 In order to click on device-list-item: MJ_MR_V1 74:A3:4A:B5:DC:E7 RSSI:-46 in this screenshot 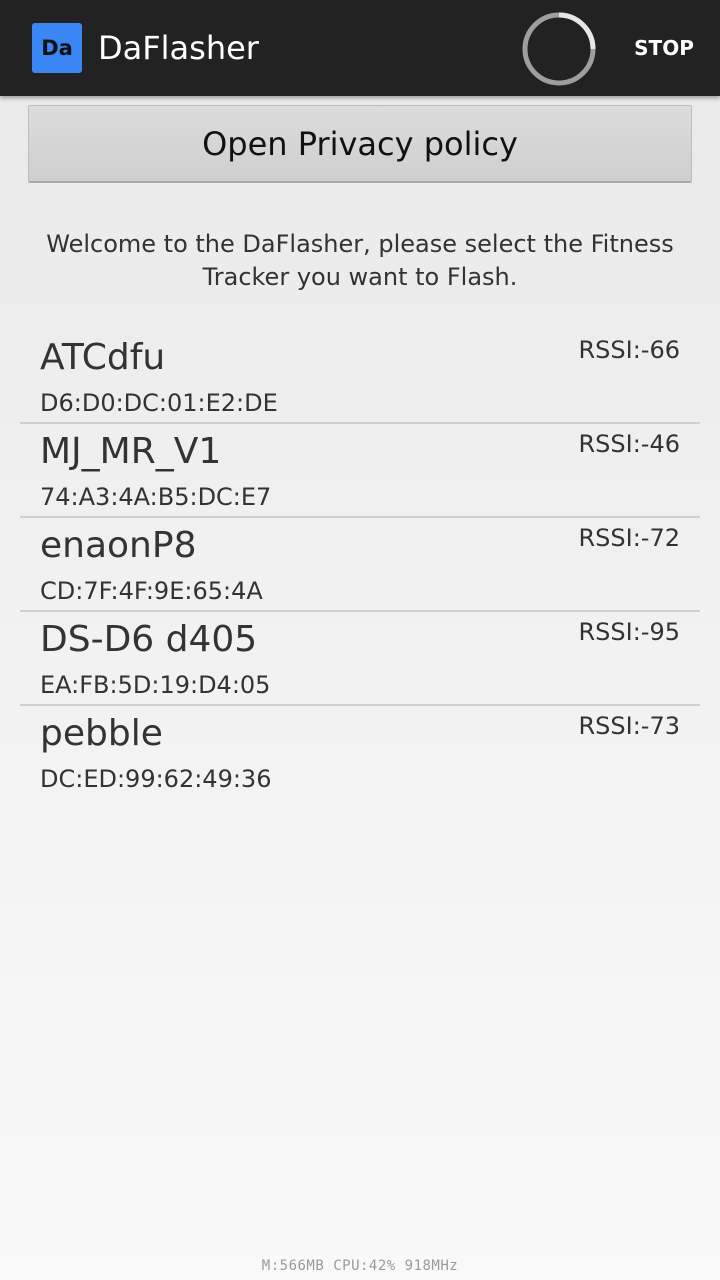, I will do `click(360, 471)`.